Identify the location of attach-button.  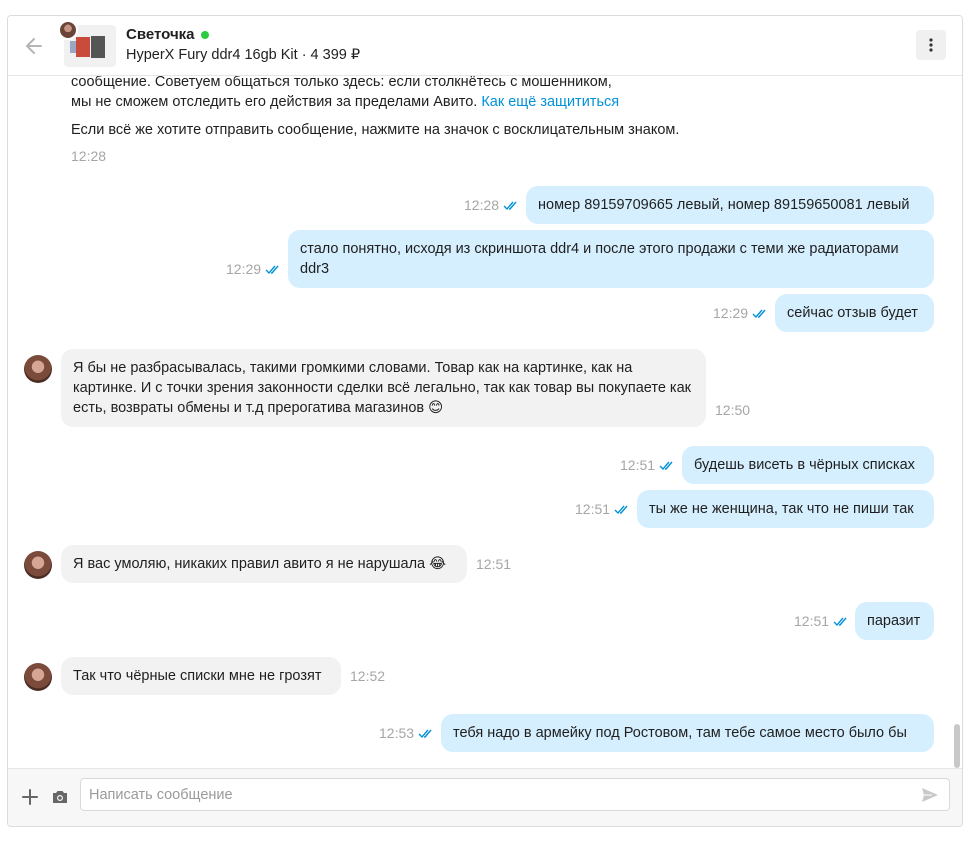
(30, 797).